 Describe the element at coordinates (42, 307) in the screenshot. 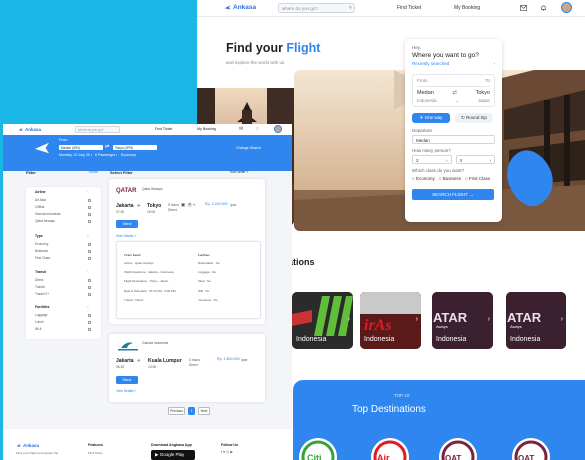

I see `filter-group-facilities: Facilities` at that location.